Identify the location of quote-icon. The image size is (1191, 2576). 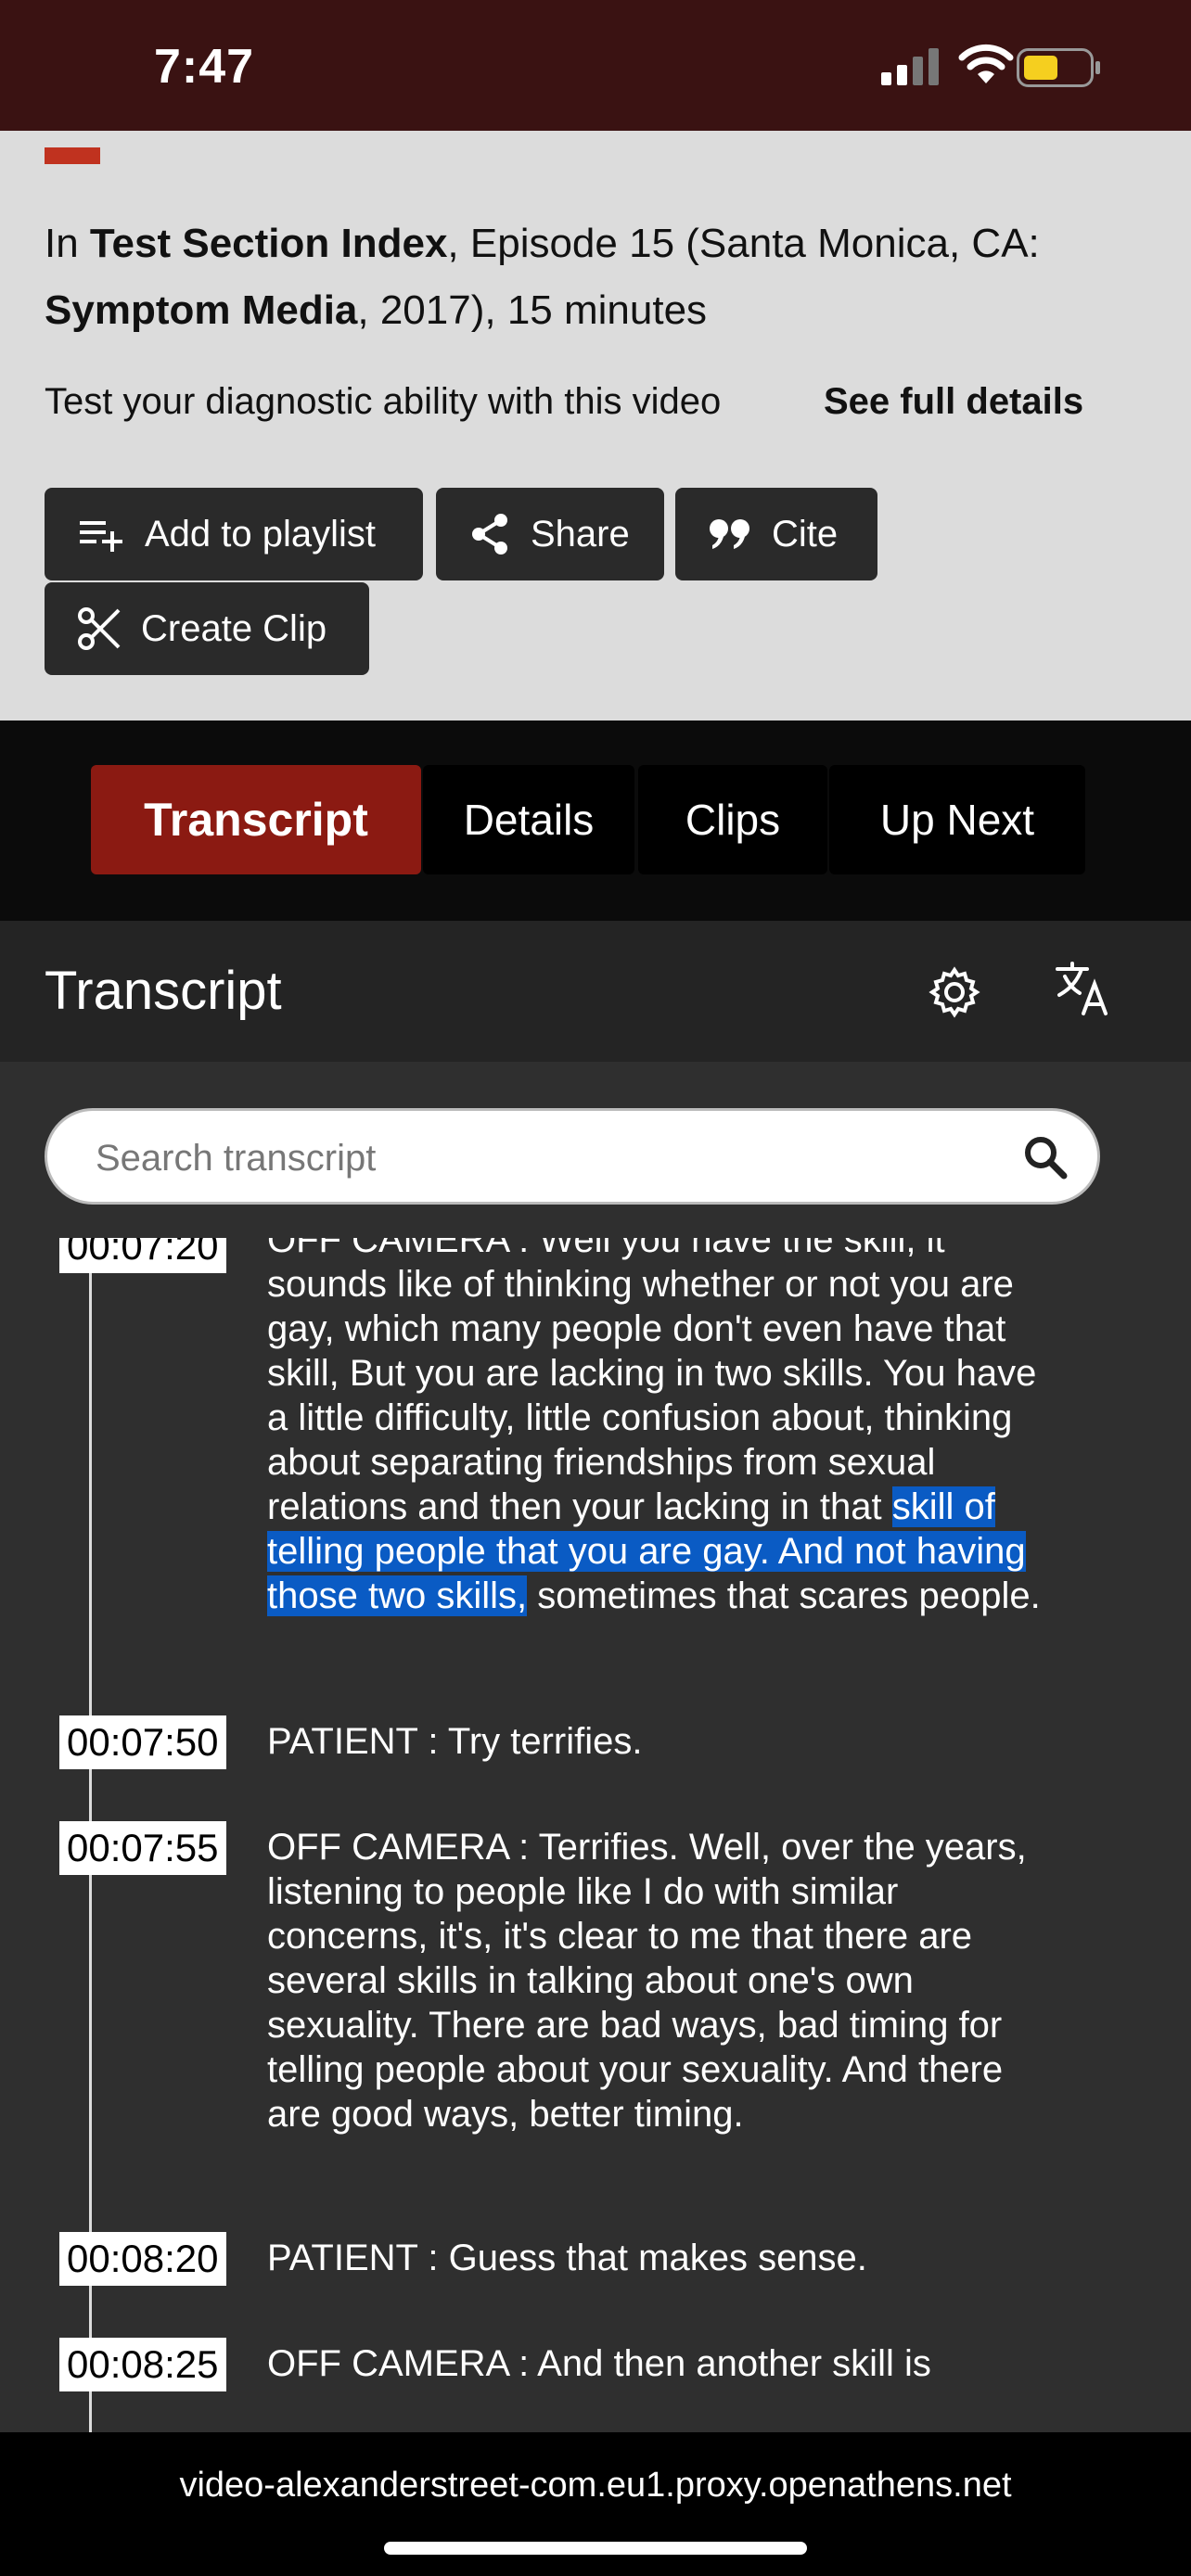
(729, 534).